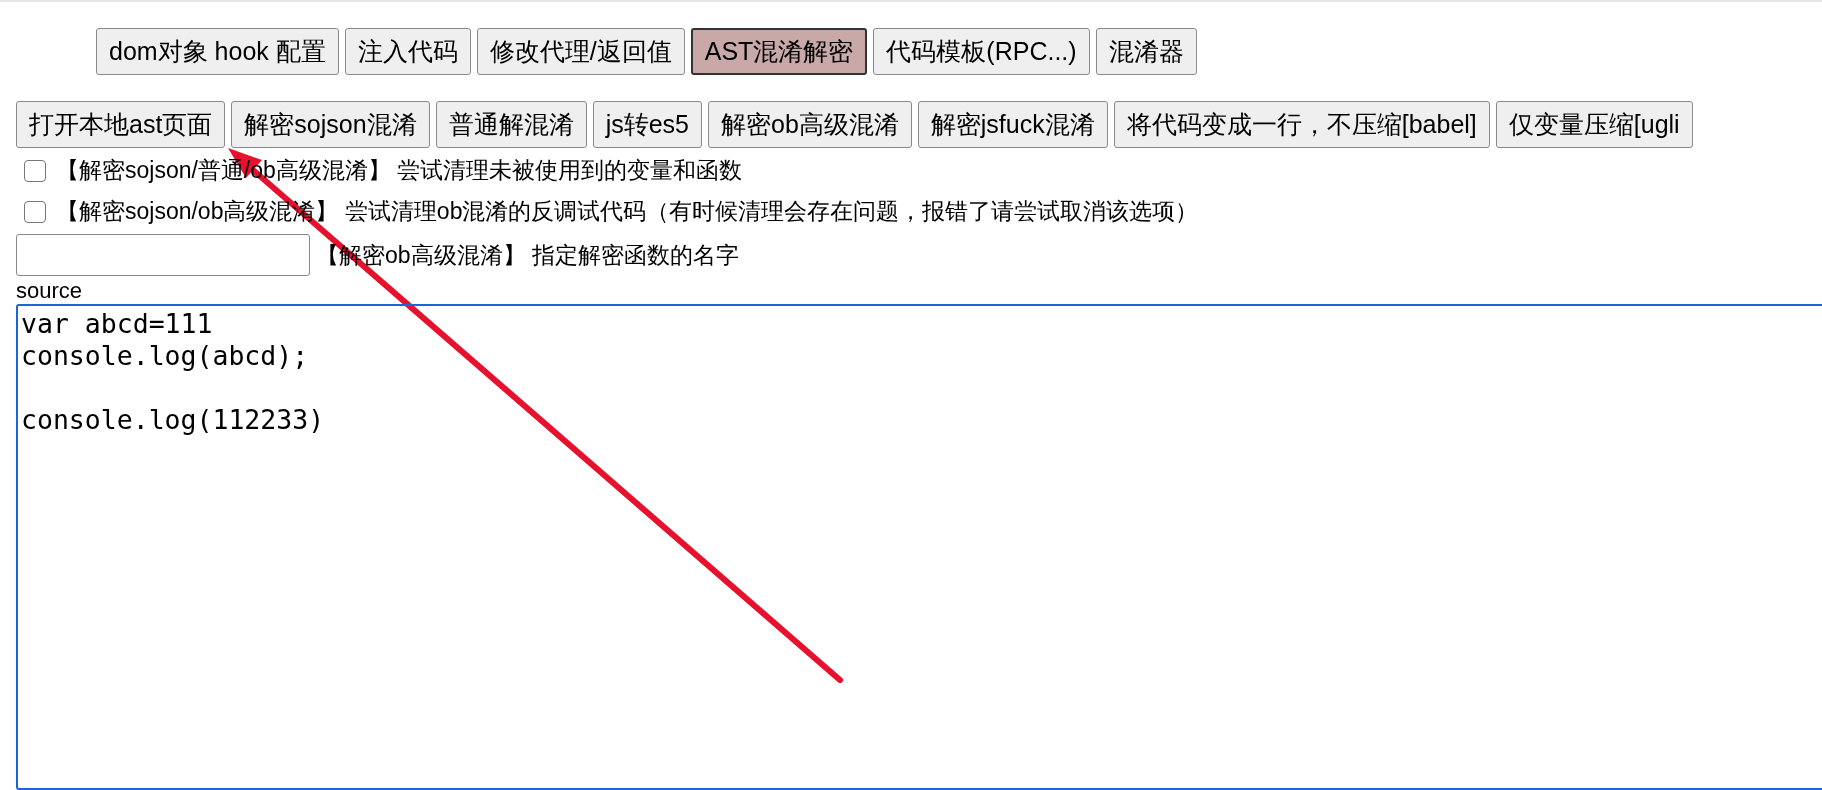 This screenshot has height=790, width=1822. Describe the element at coordinates (1146, 51) in the screenshot. I see `tab-button: 混淆器` at that location.